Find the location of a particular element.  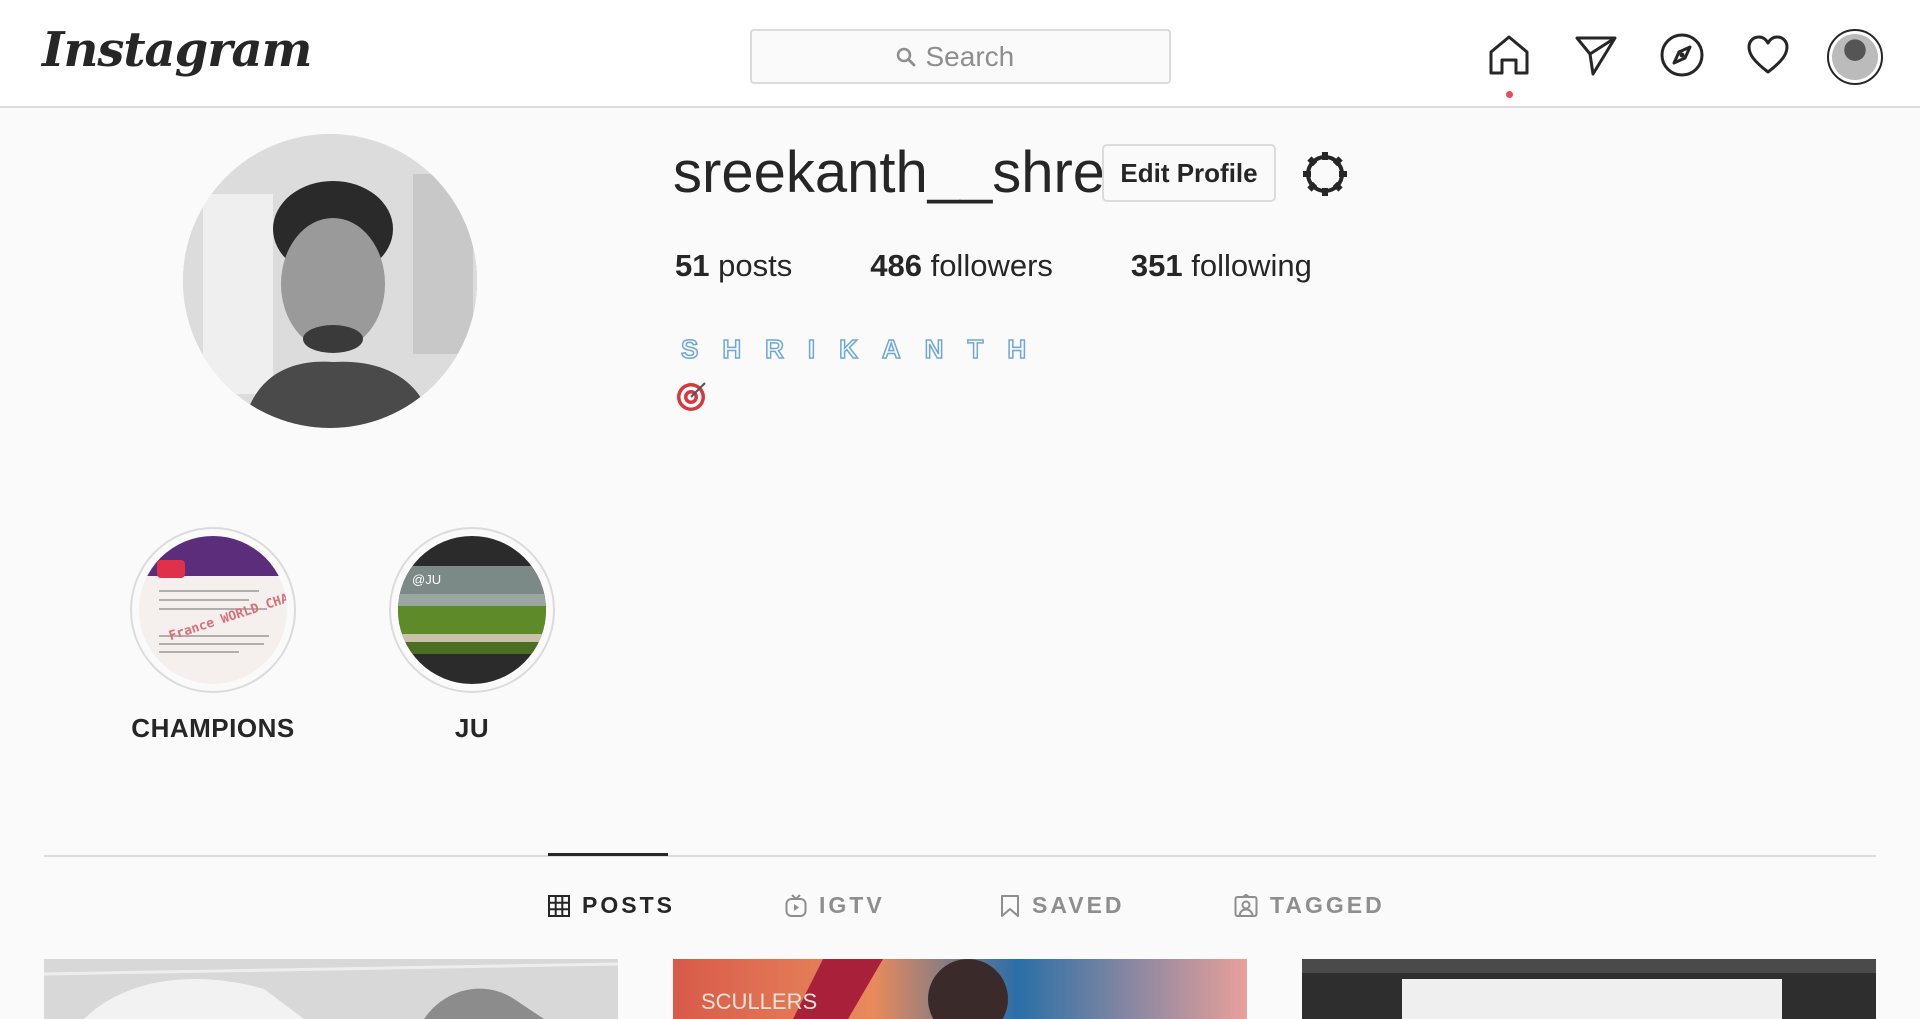

bio-name: SHRIKANTH is located at coordinates (865, 349).